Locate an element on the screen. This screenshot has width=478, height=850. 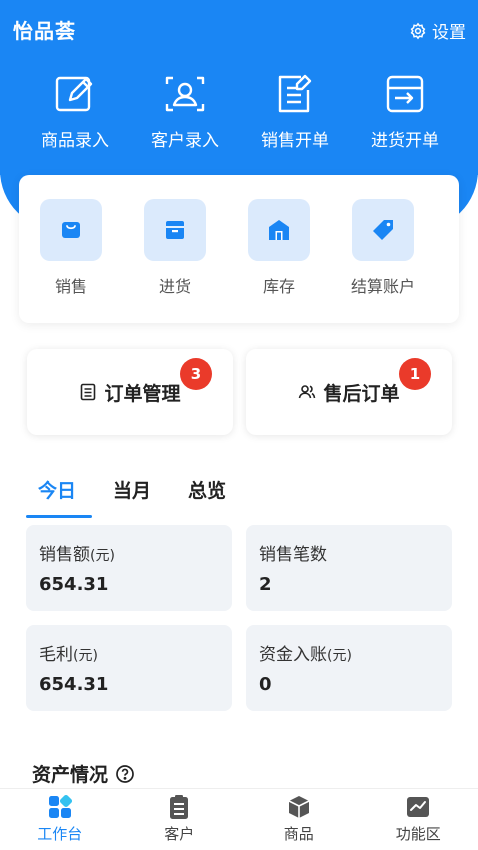
dashboard-icon is located at coordinates (60, 806).